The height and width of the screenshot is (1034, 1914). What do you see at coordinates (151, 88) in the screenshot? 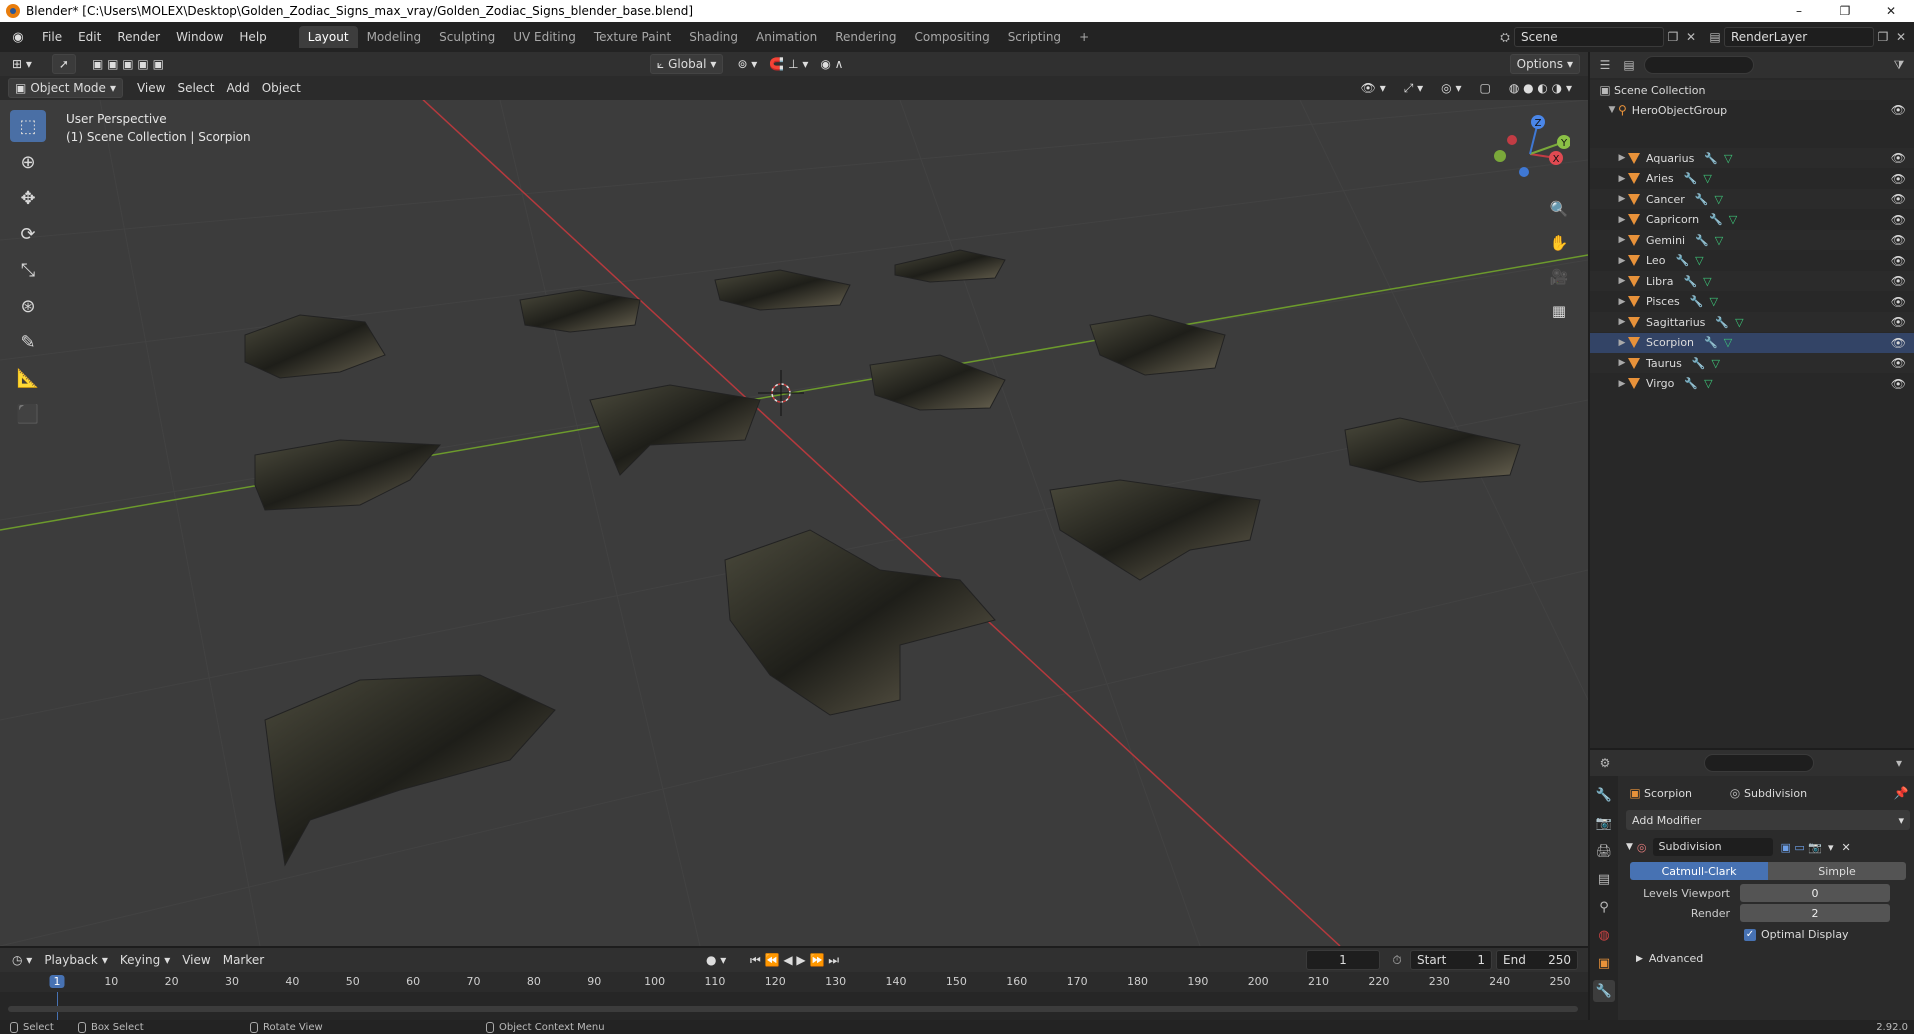
I see `menu-view: View` at bounding box center [151, 88].